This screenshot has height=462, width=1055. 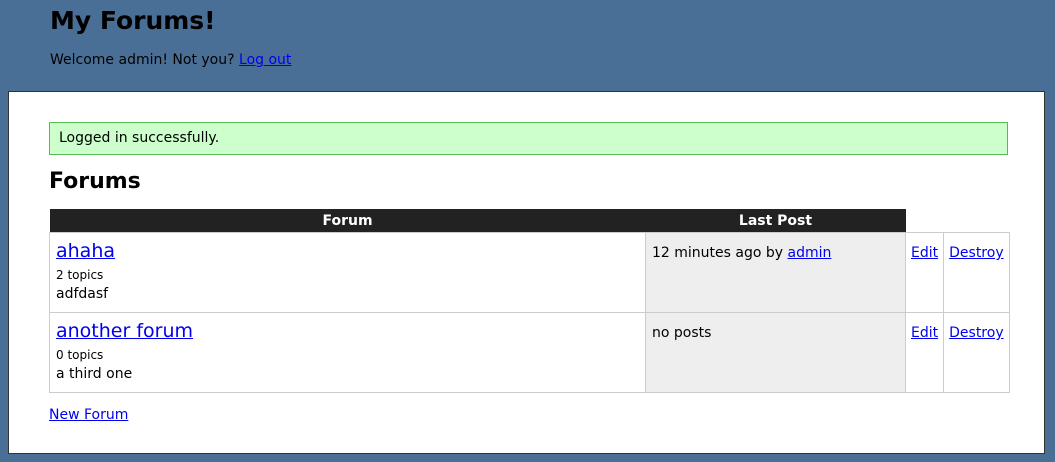 I want to click on last-post-cell: no posts, so click(x=775, y=352).